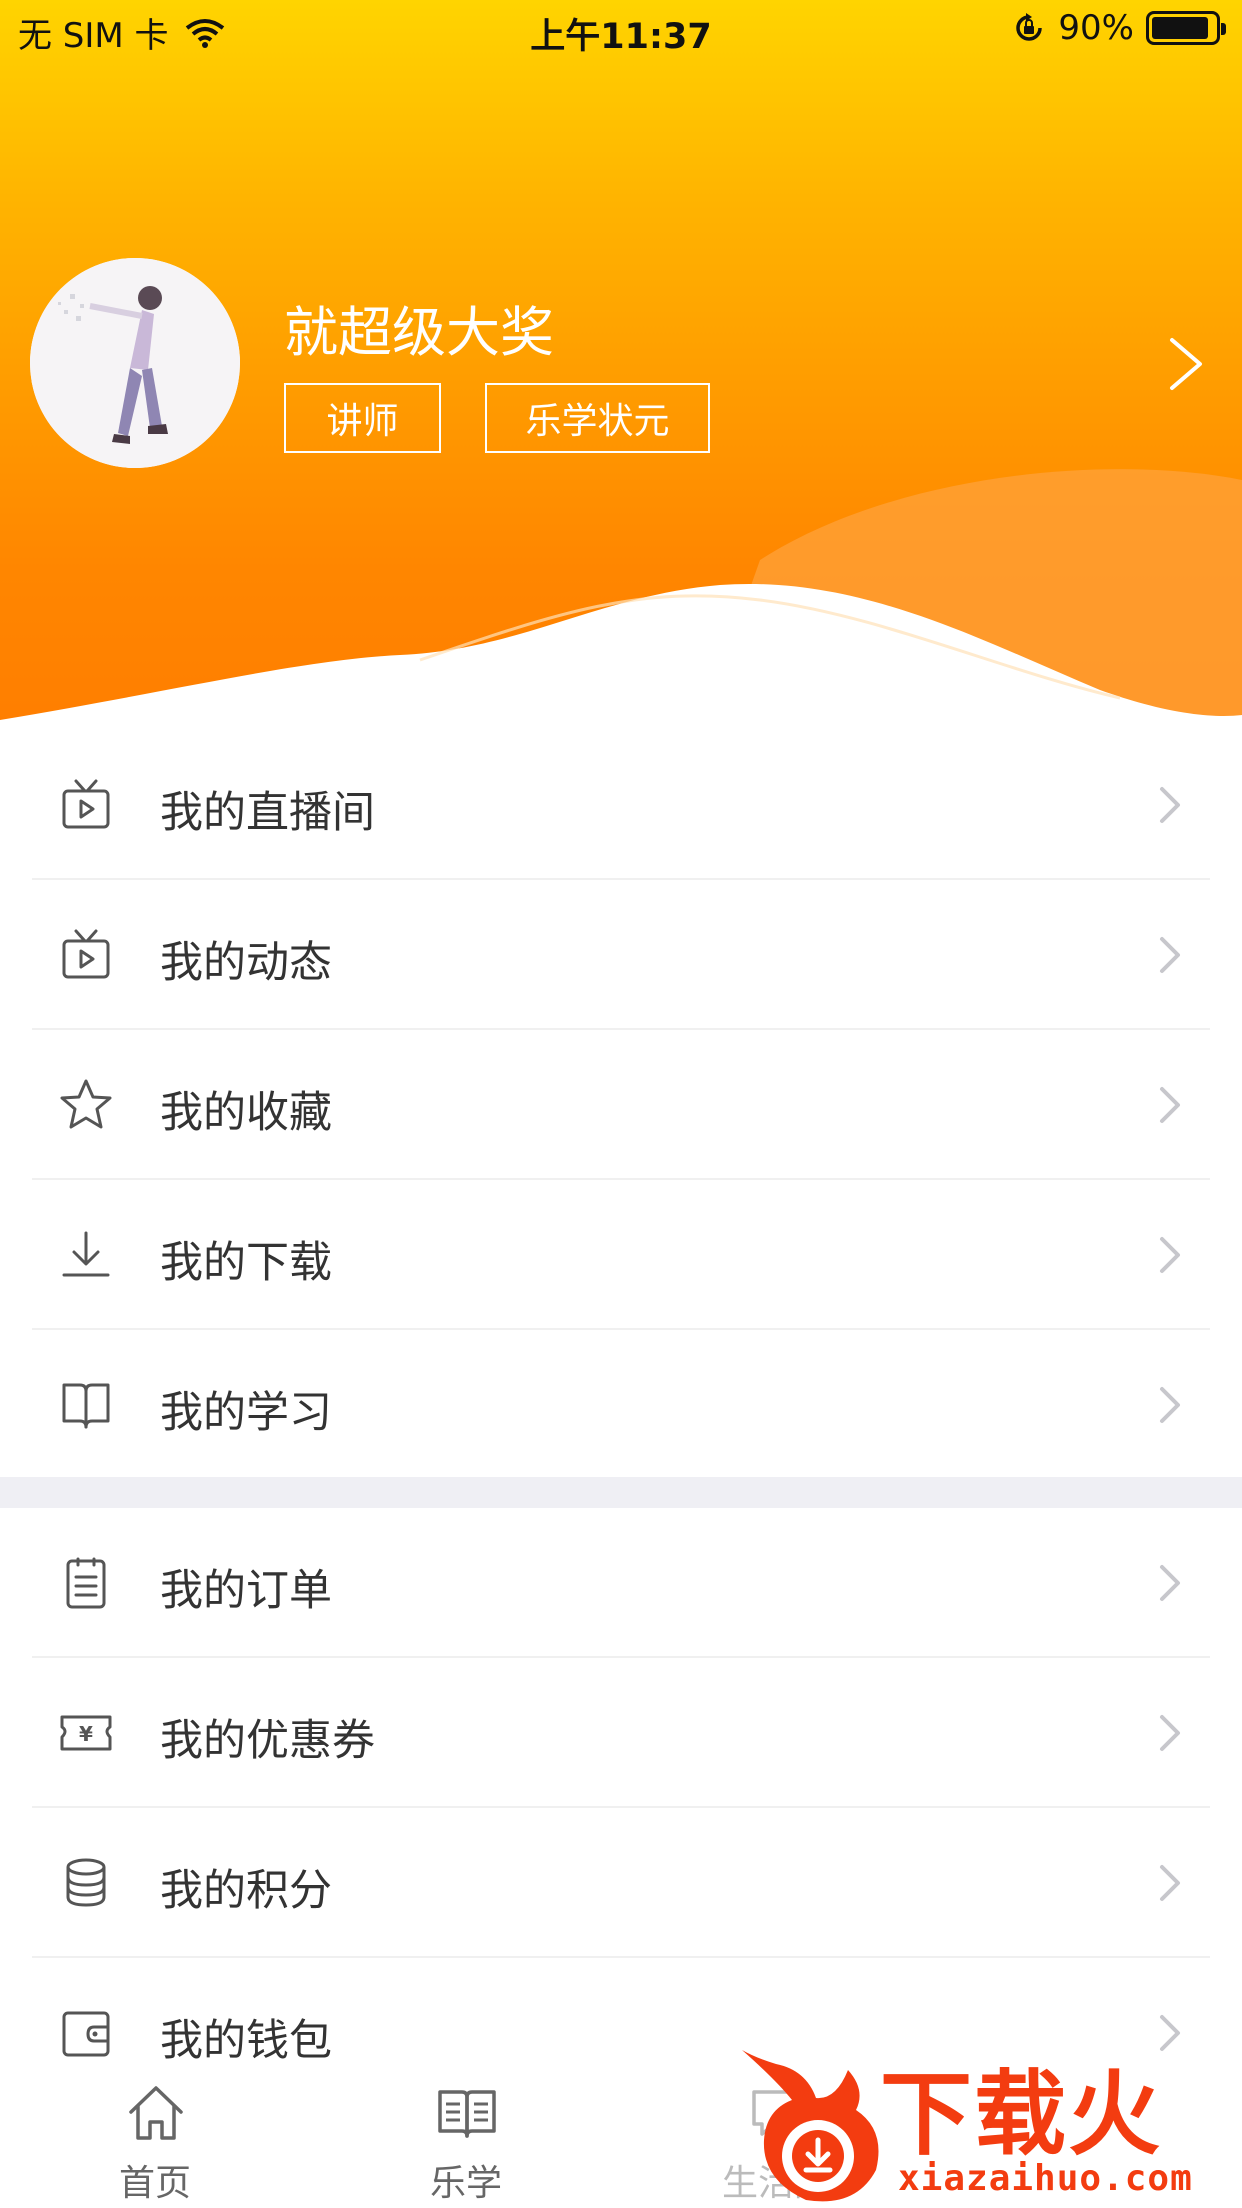 The width and height of the screenshot is (1242, 2208). What do you see at coordinates (267, 813) in the screenshot?
I see `menu-label: 我的直播间` at bounding box center [267, 813].